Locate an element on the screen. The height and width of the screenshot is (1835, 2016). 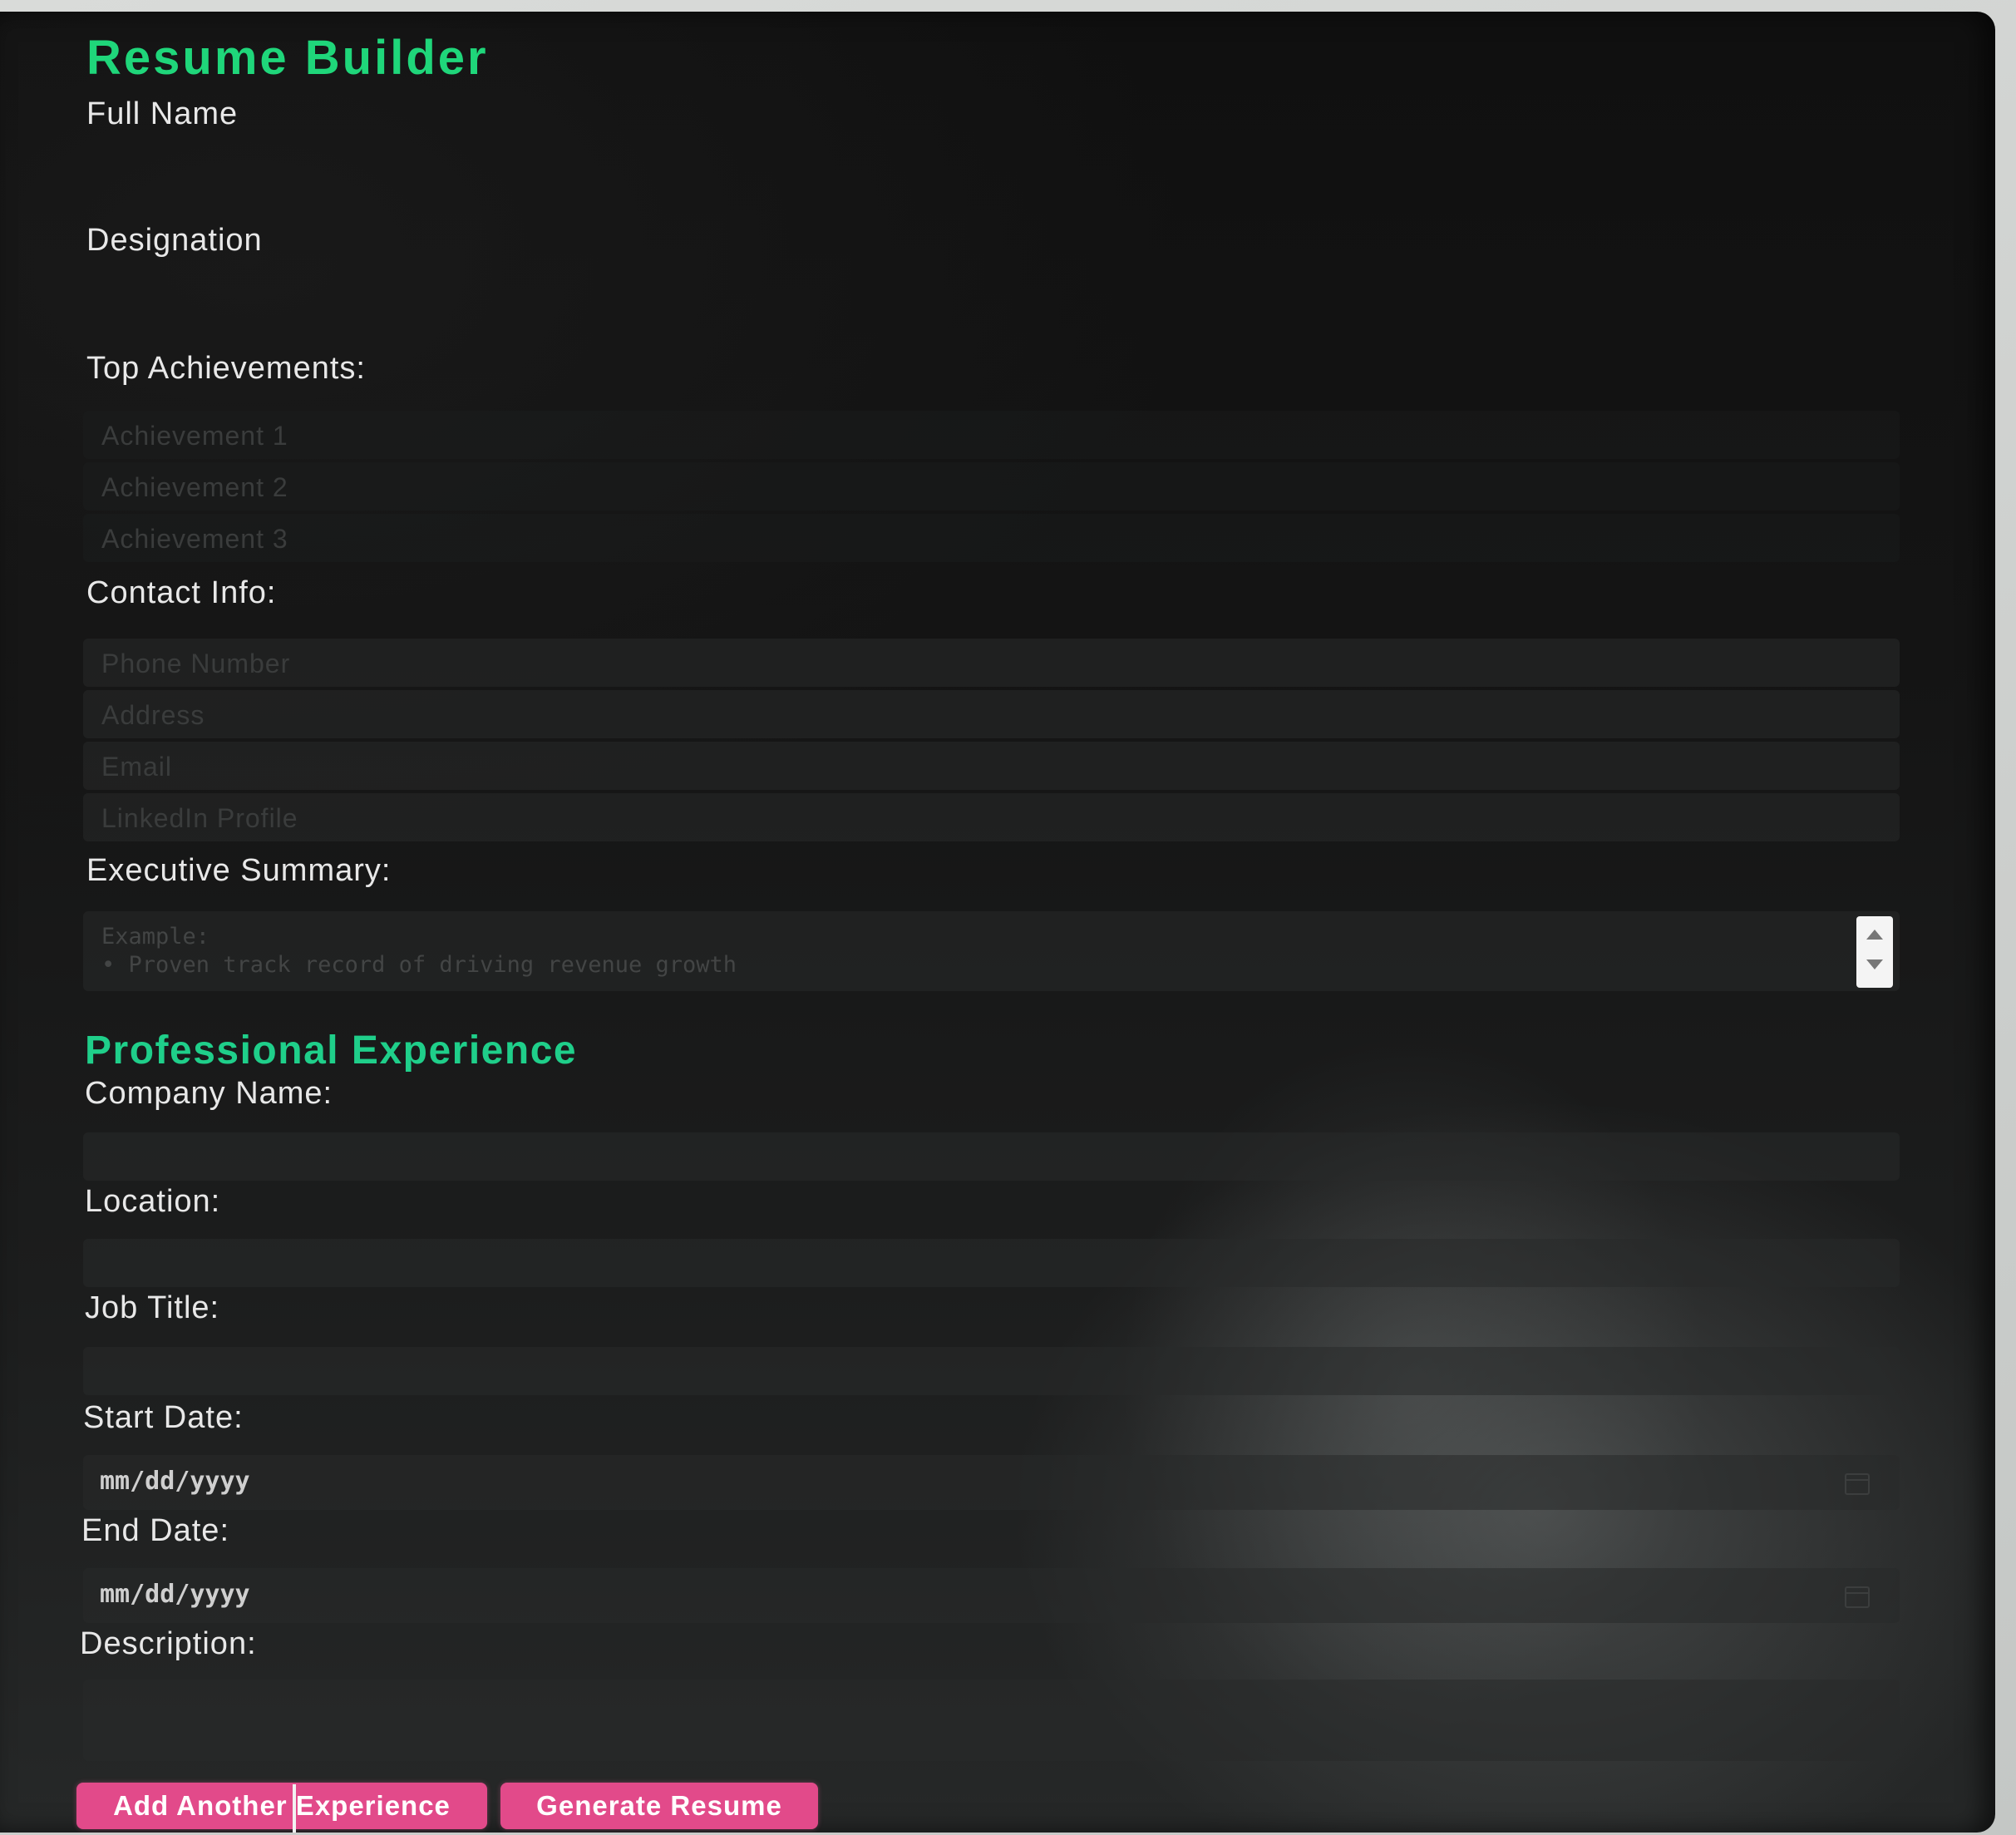
location-label: Location: is located at coordinates (153, 1202).